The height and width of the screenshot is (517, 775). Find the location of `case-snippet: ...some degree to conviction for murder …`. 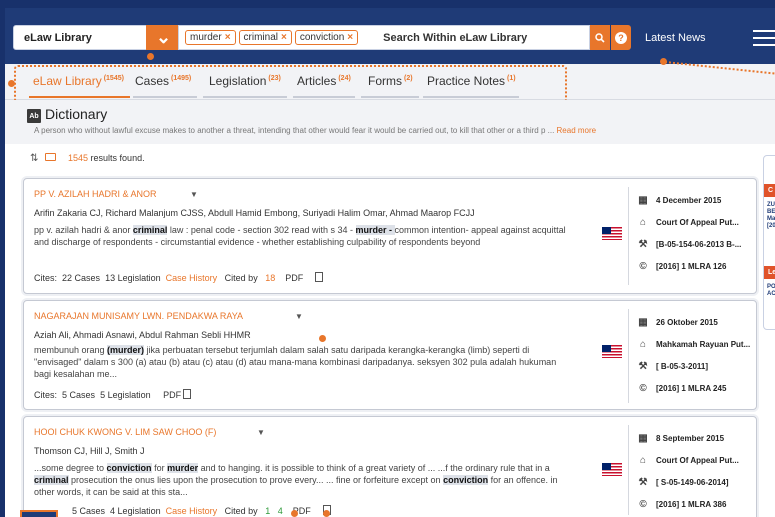

case-snippet: ...some degree to conviction for murder … is located at coordinates (296, 480).